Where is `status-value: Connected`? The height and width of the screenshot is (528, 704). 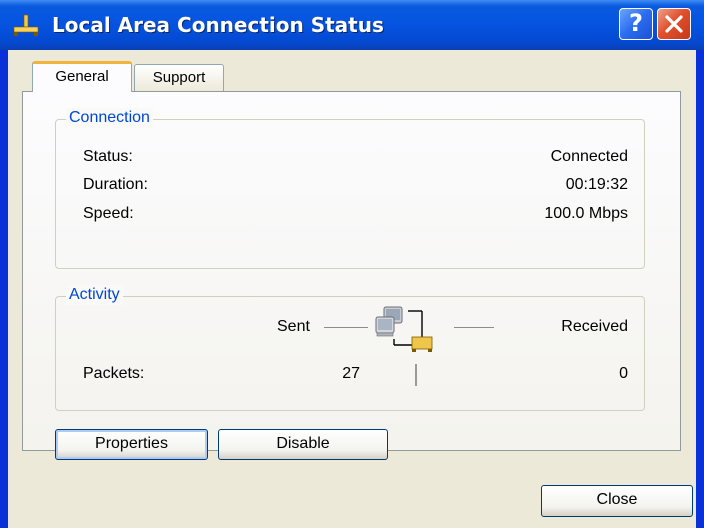
status-value: Connected is located at coordinates (589, 156).